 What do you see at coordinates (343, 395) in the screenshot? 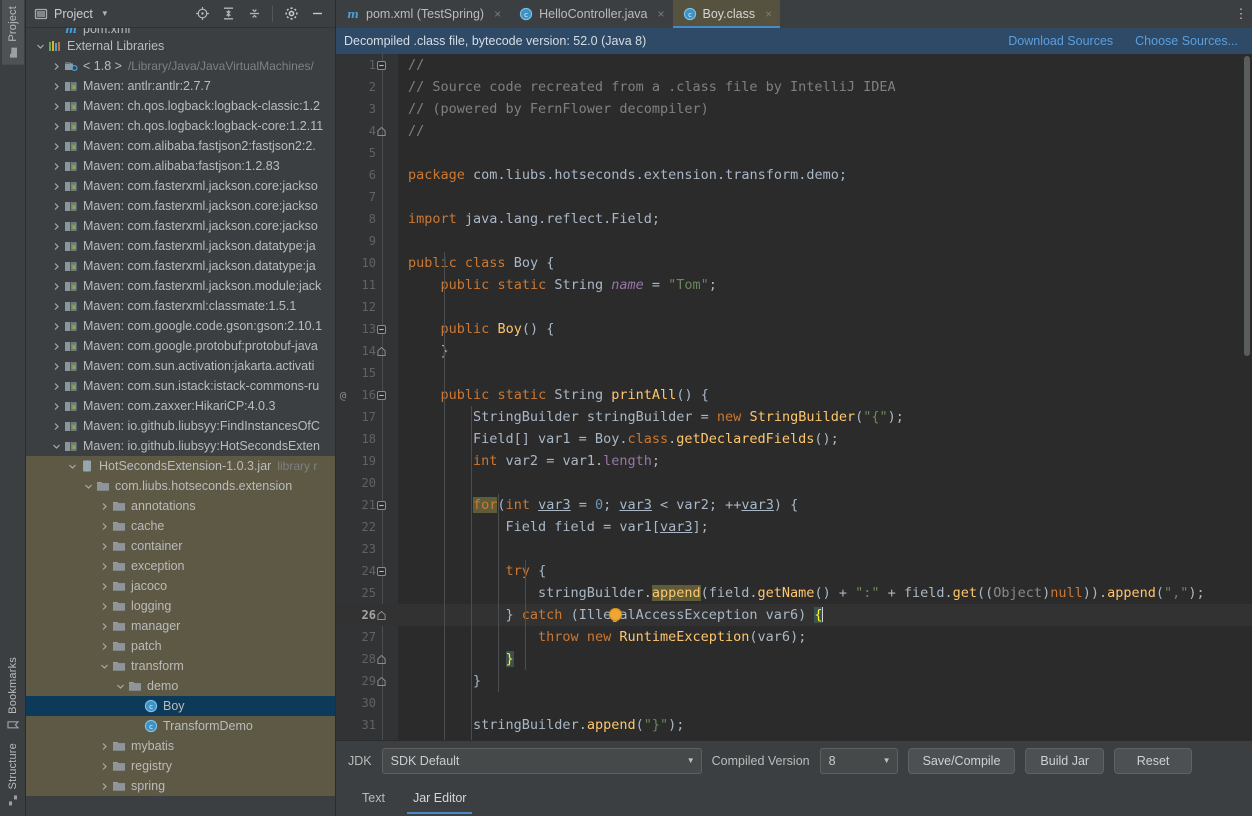
I see `override-marker-icon: @` at bounding box center [343, 395].